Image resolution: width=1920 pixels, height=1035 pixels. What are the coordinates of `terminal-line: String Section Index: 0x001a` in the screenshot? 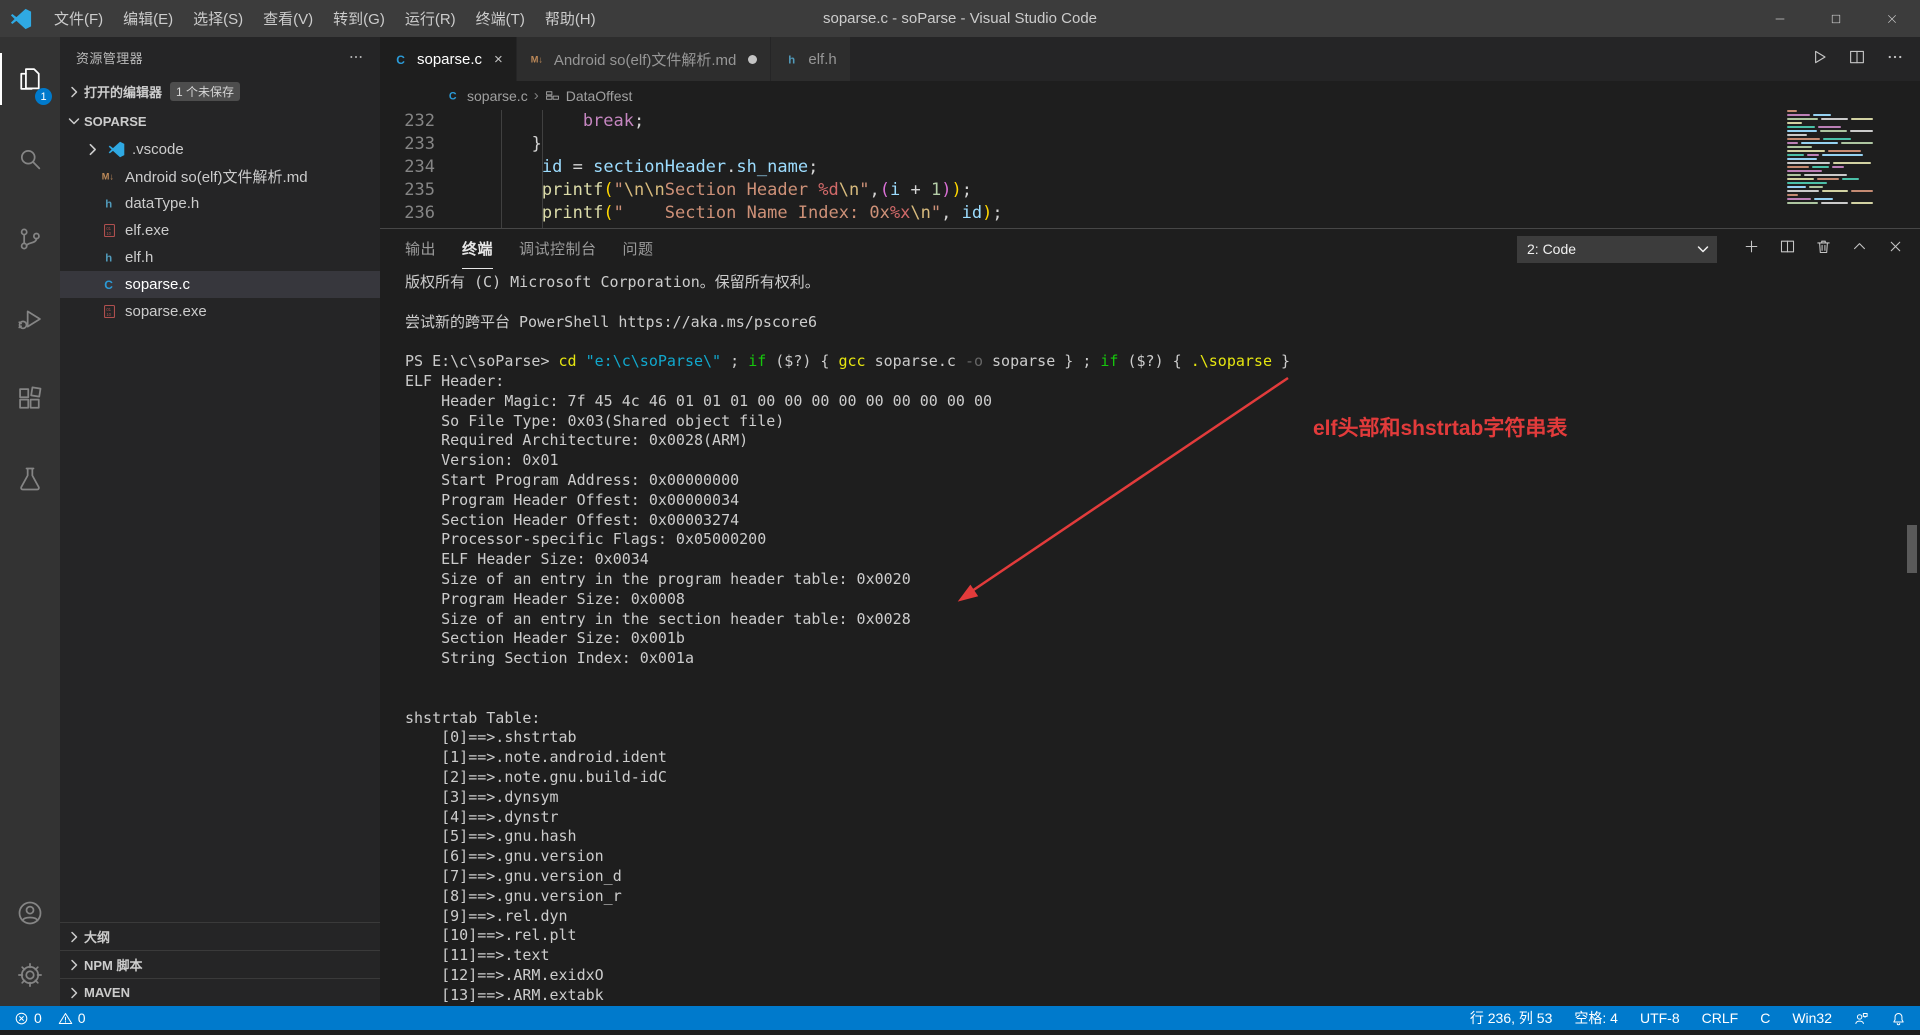 It's located at (549, 658).